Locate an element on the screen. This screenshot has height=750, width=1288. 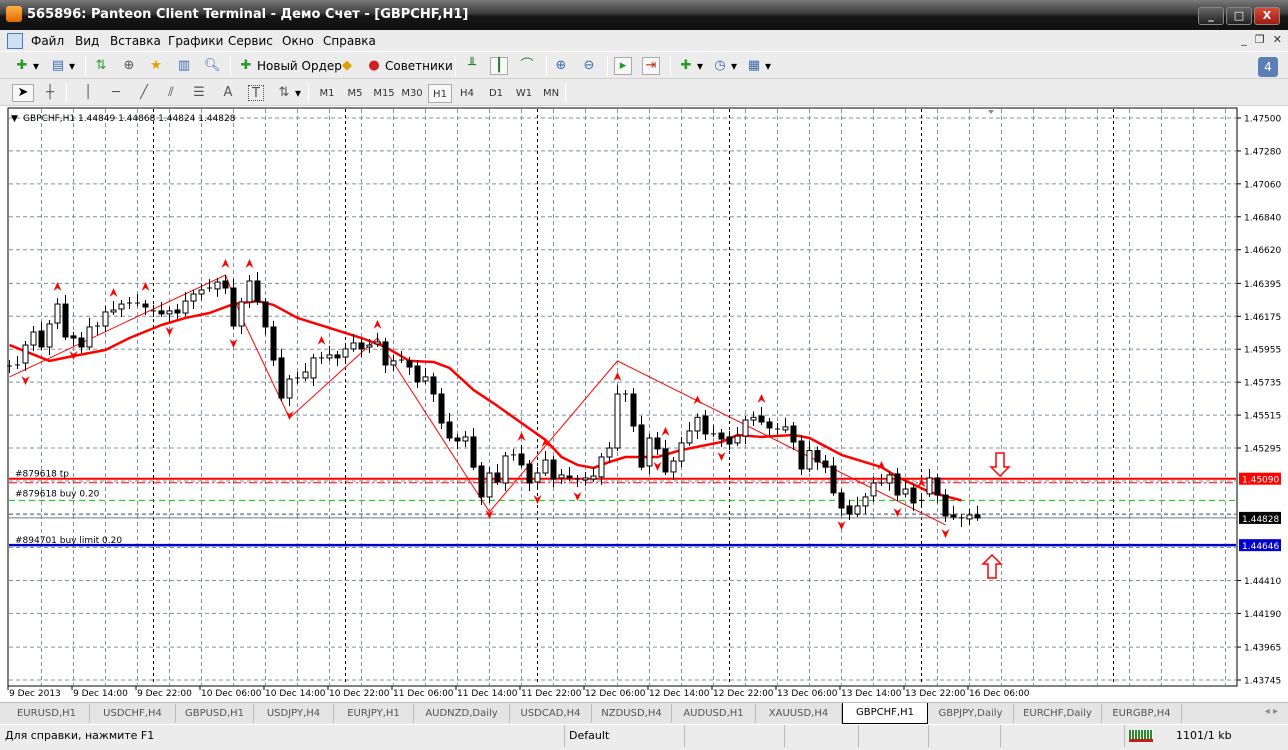
timeframe-w1: W1 is located at coordinates (524, 93).